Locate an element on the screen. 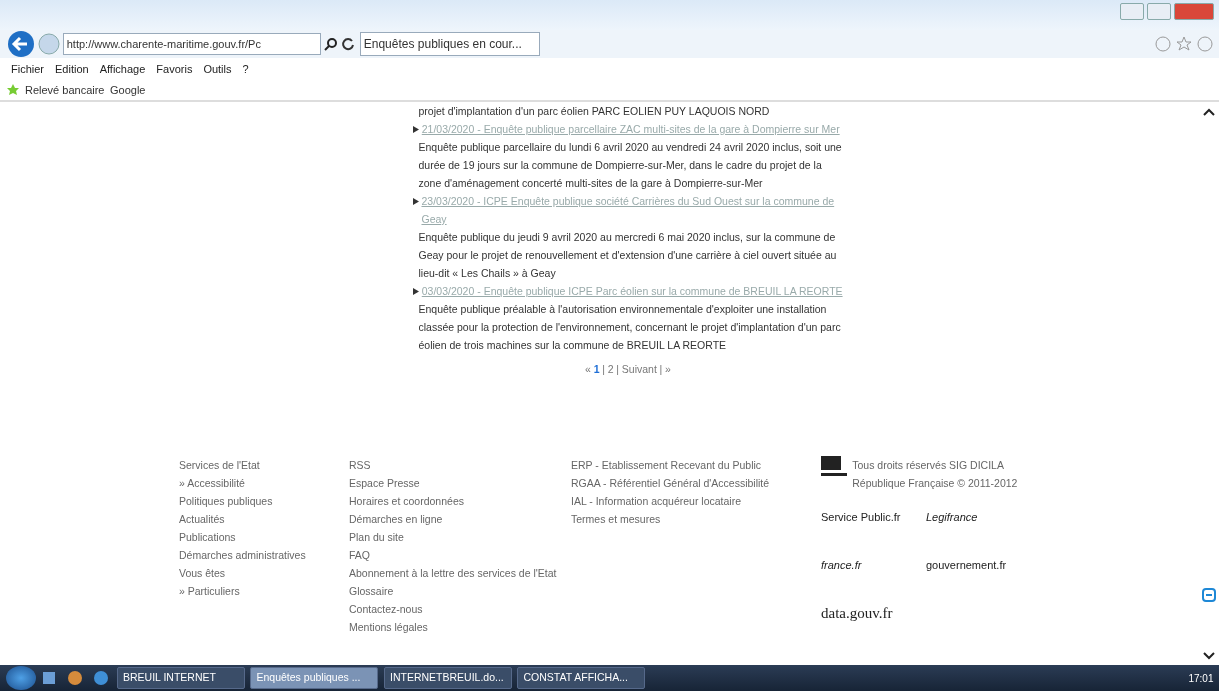 This screenshot has width=1219, height=691. menu-item: ? is located at coordinates (245, 69).